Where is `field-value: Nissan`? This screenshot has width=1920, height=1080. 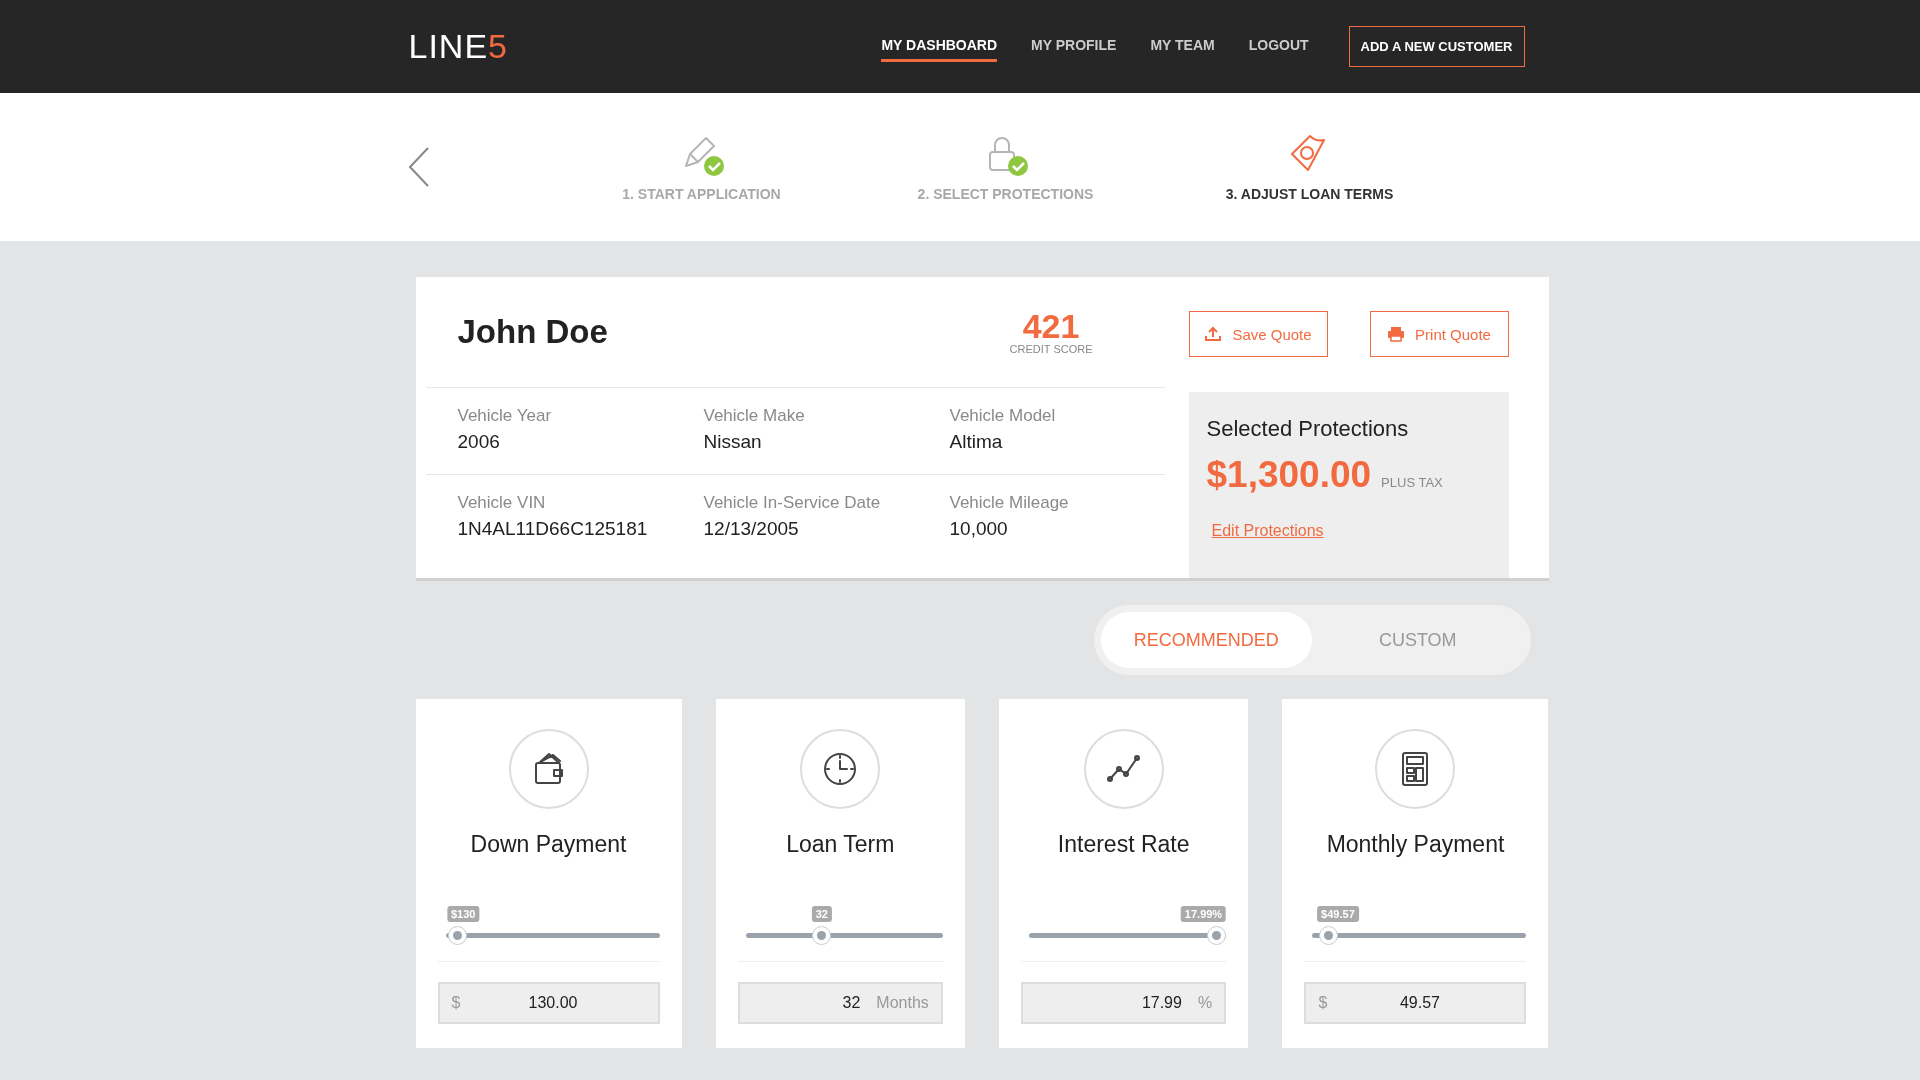
field-value: Nissan is located at coordinates (733, 442).